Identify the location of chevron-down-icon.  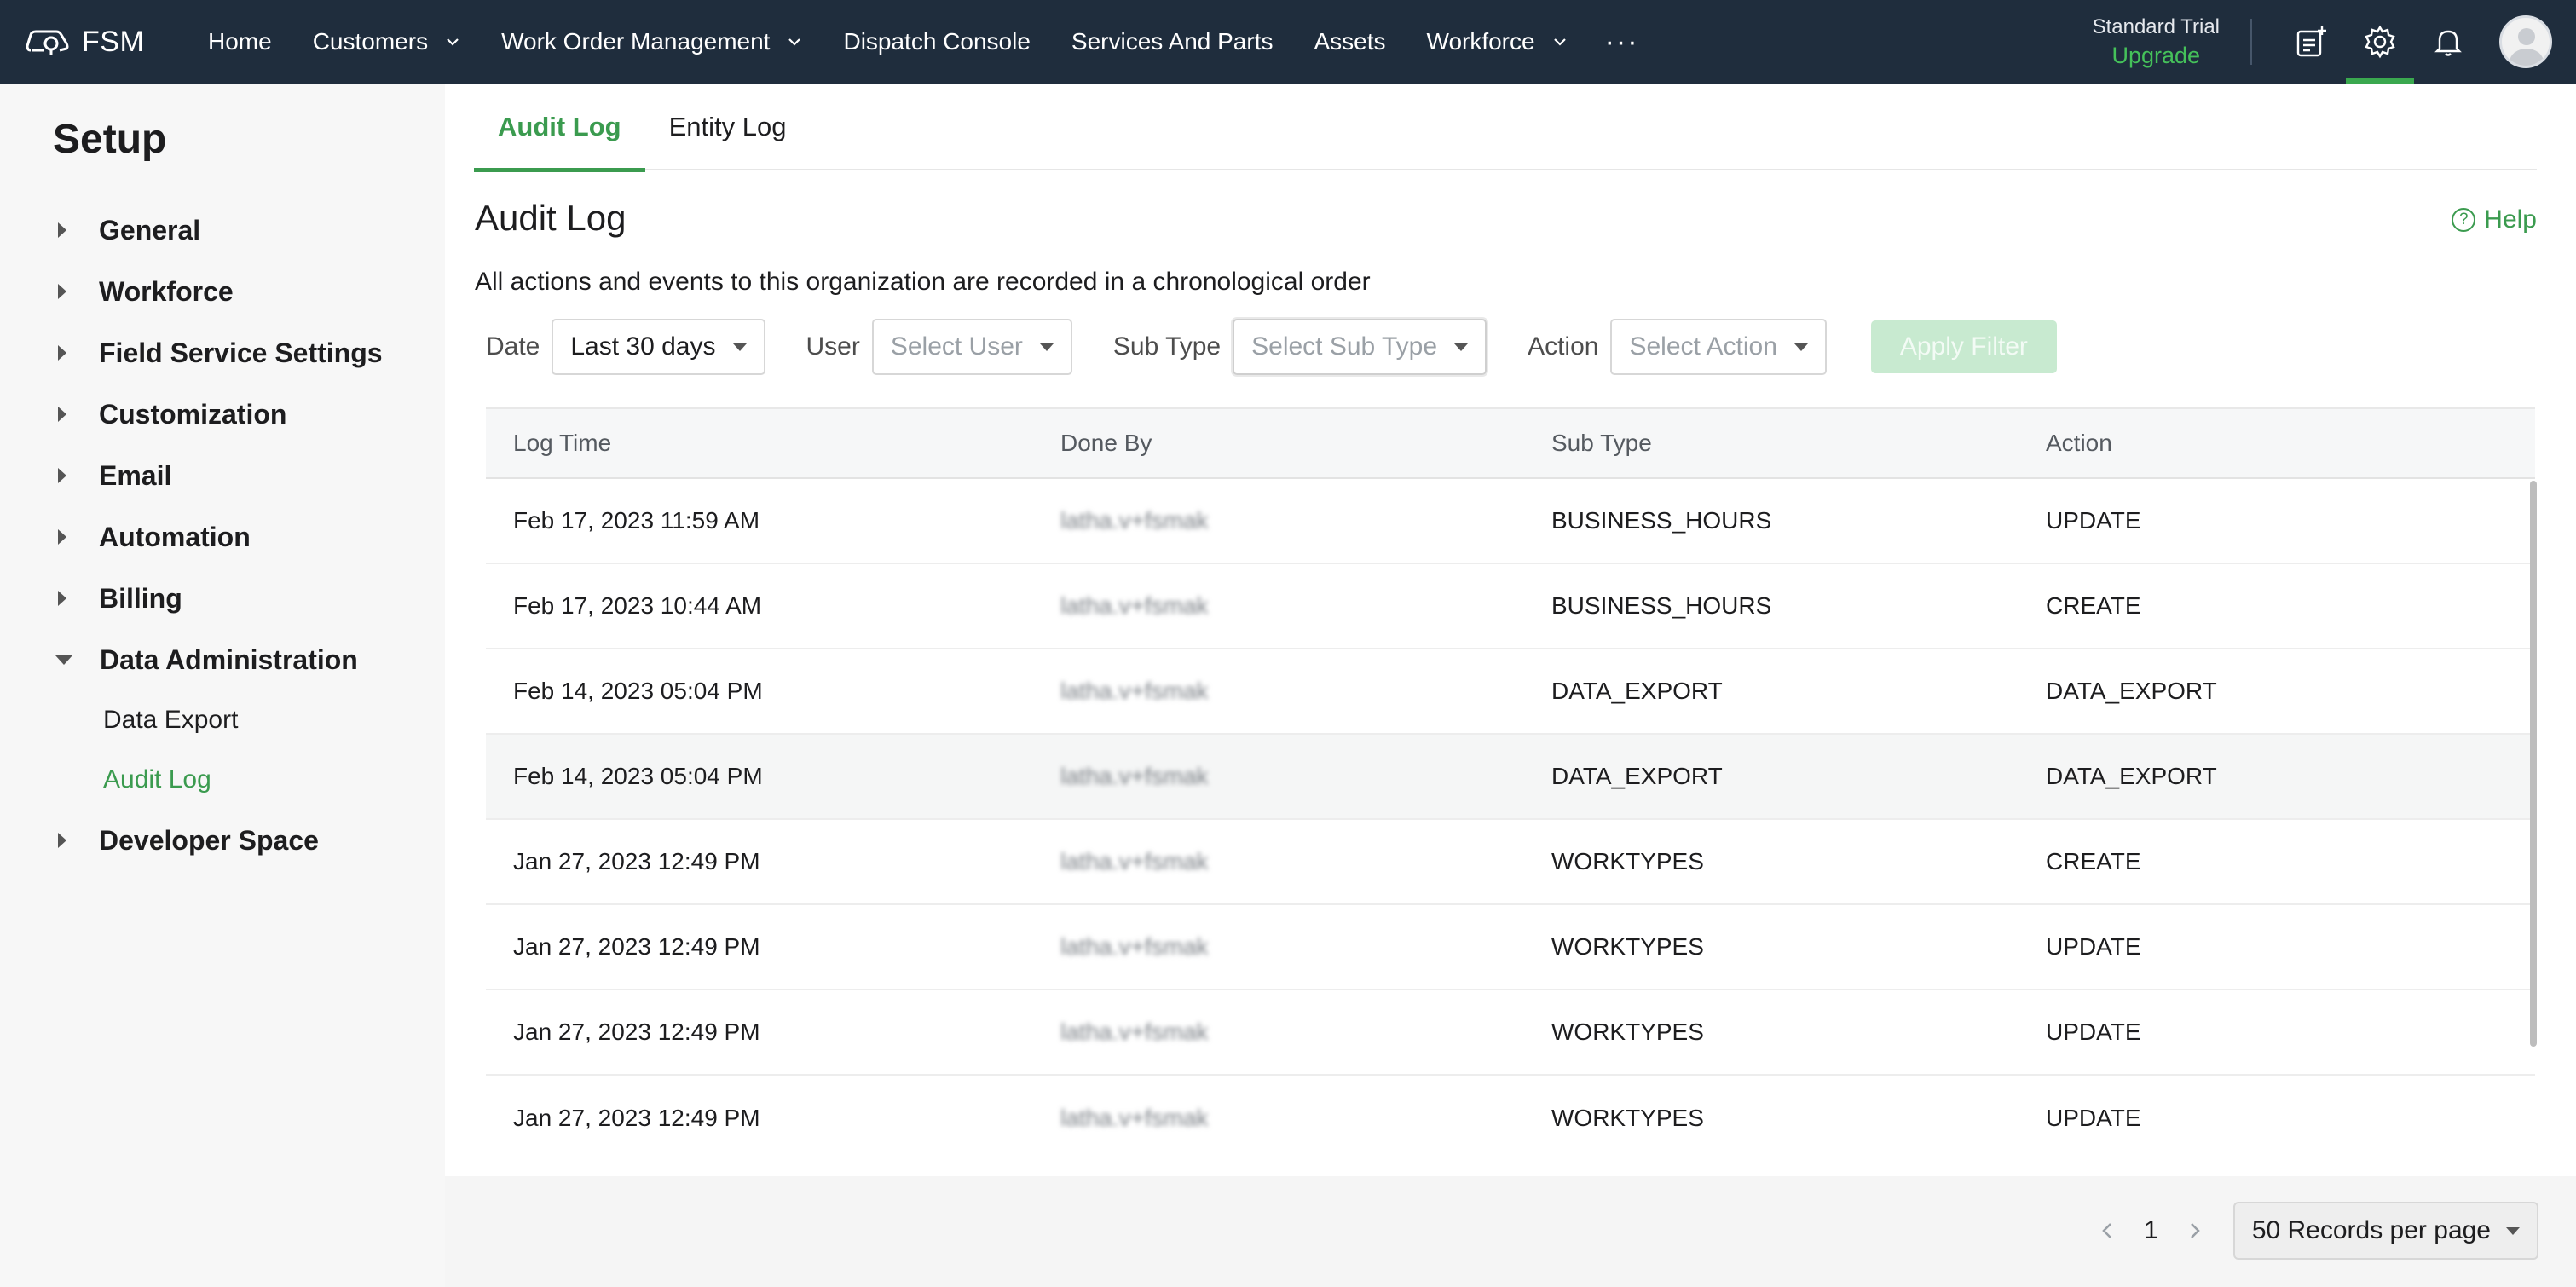
(1559, 42).